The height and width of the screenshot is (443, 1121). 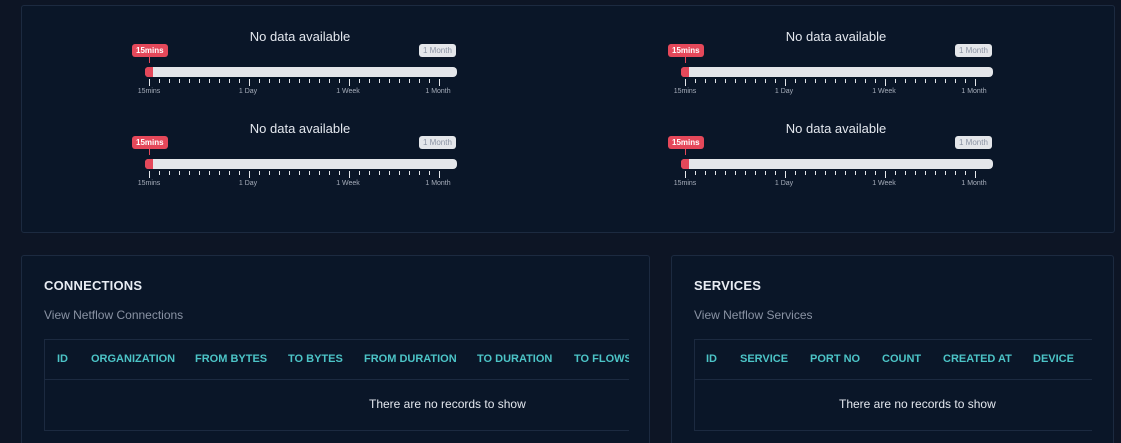 What do you see at coordinates (753, 315) in the screenshot?
I see `card-subtitle: View Netflow Services` at bounding box center [753, 315].